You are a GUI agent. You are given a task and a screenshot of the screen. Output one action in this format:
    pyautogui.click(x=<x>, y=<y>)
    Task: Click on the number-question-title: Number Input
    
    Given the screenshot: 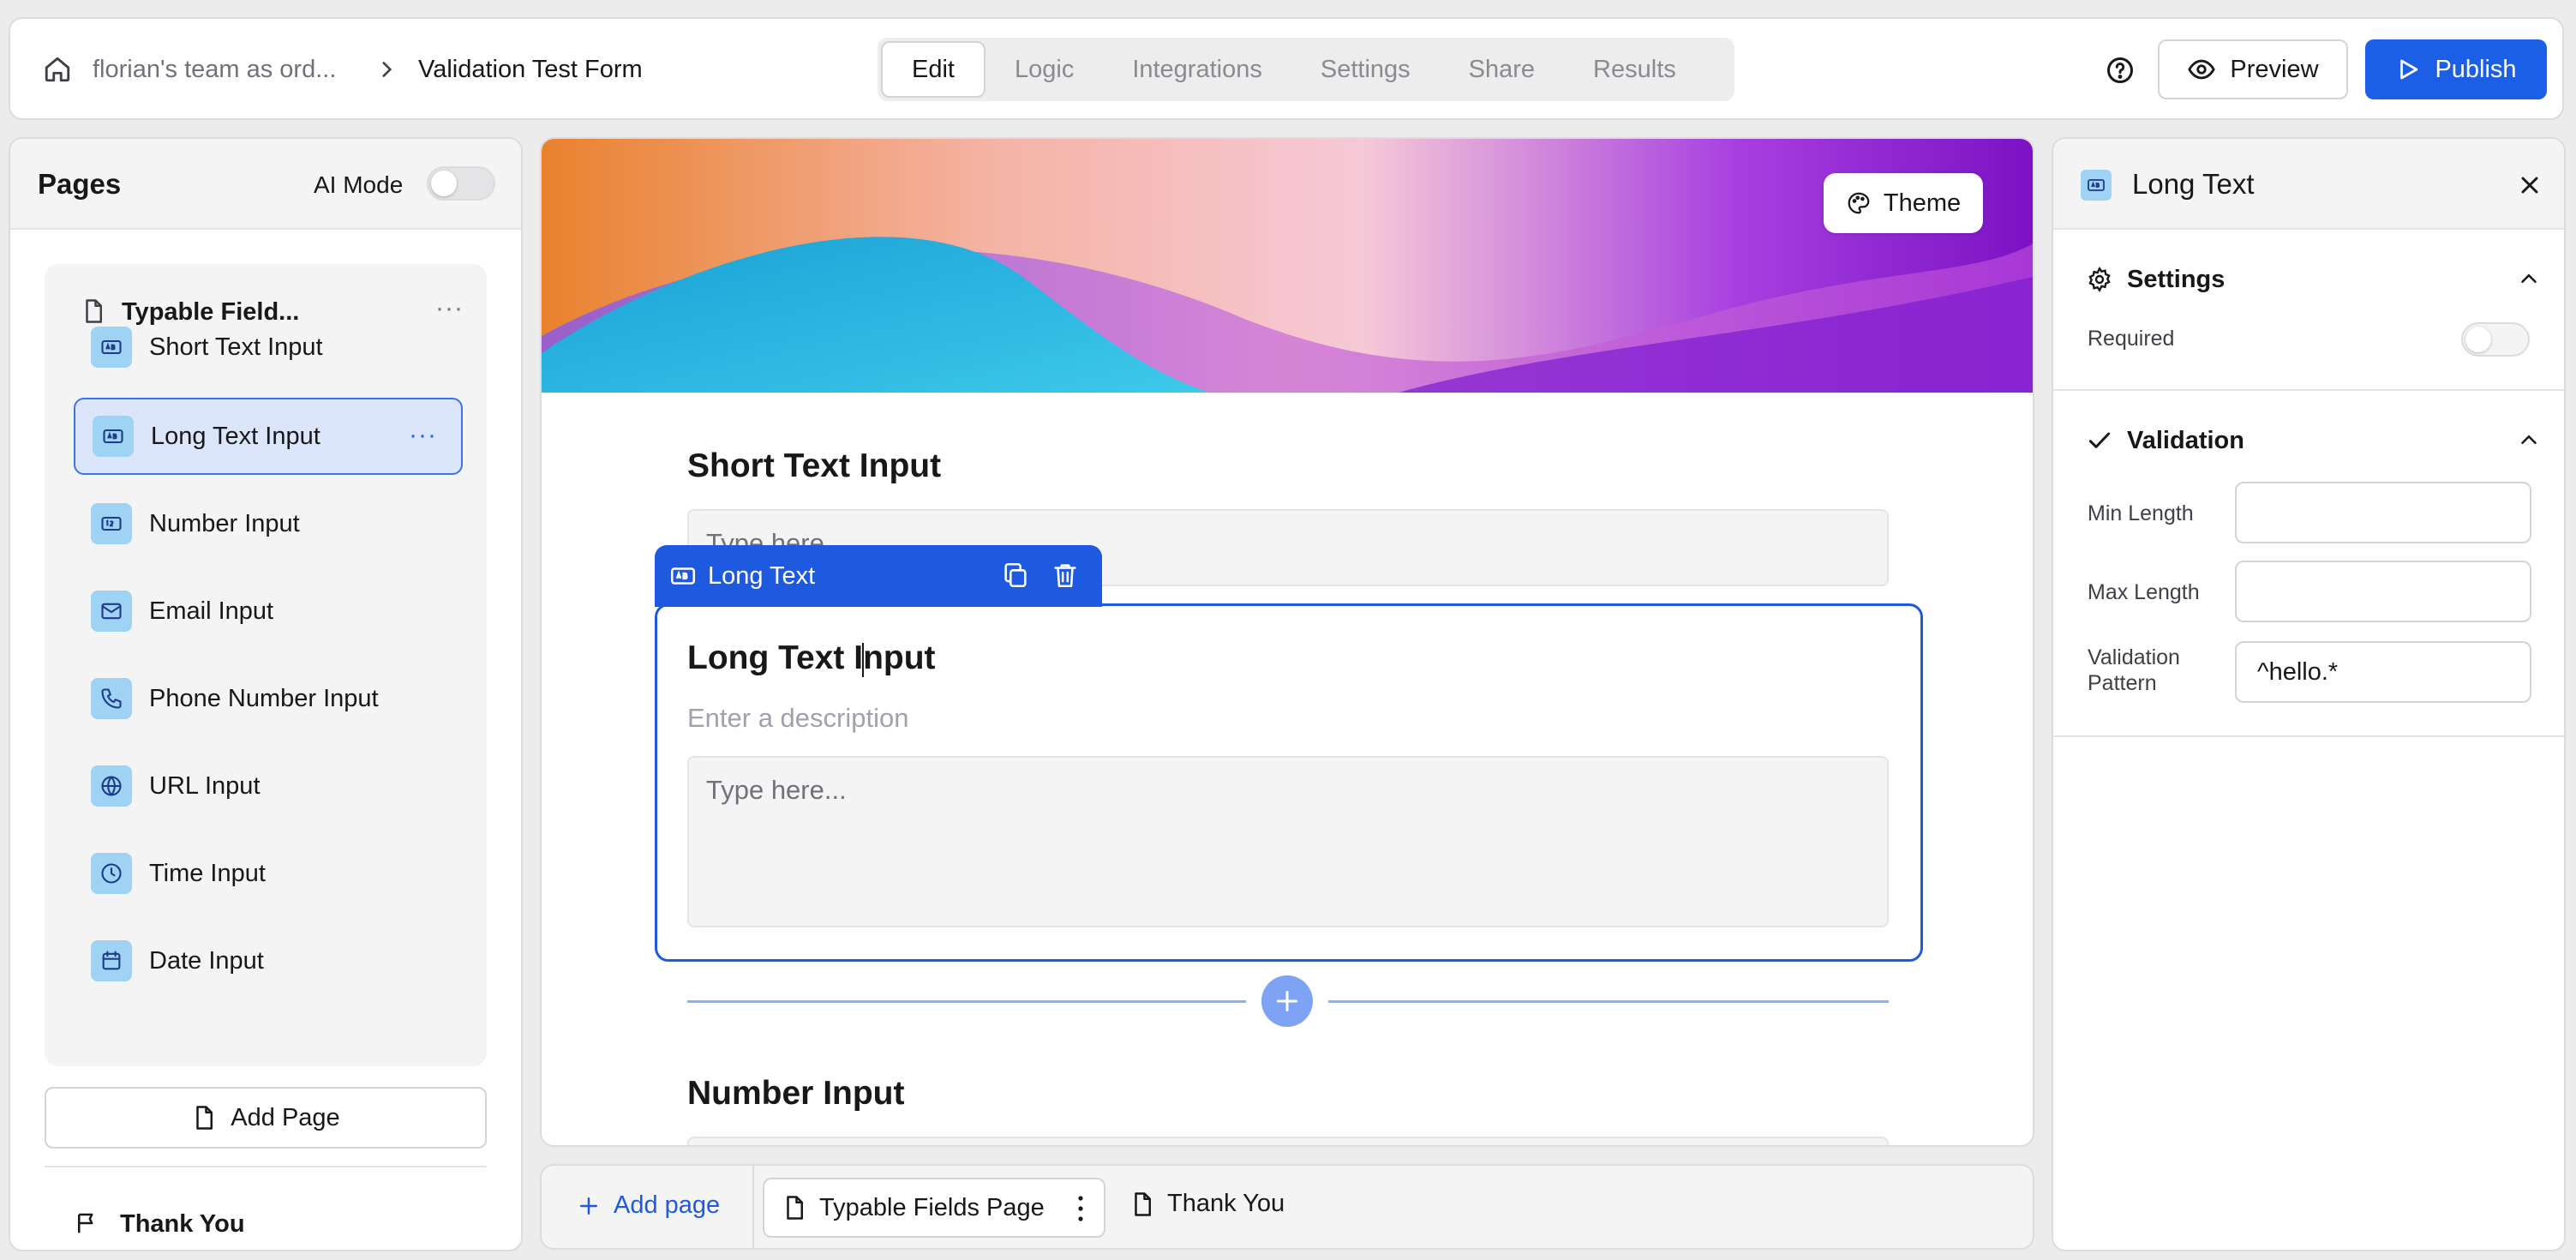 What is the action you would take?
    pyautogui.click(x=795, y=1094)
    